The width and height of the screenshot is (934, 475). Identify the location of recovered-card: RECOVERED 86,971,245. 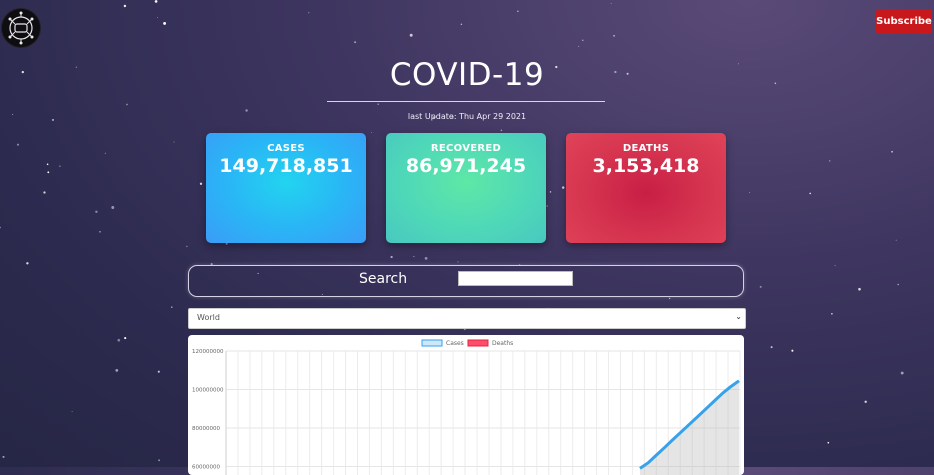
(466, 188).